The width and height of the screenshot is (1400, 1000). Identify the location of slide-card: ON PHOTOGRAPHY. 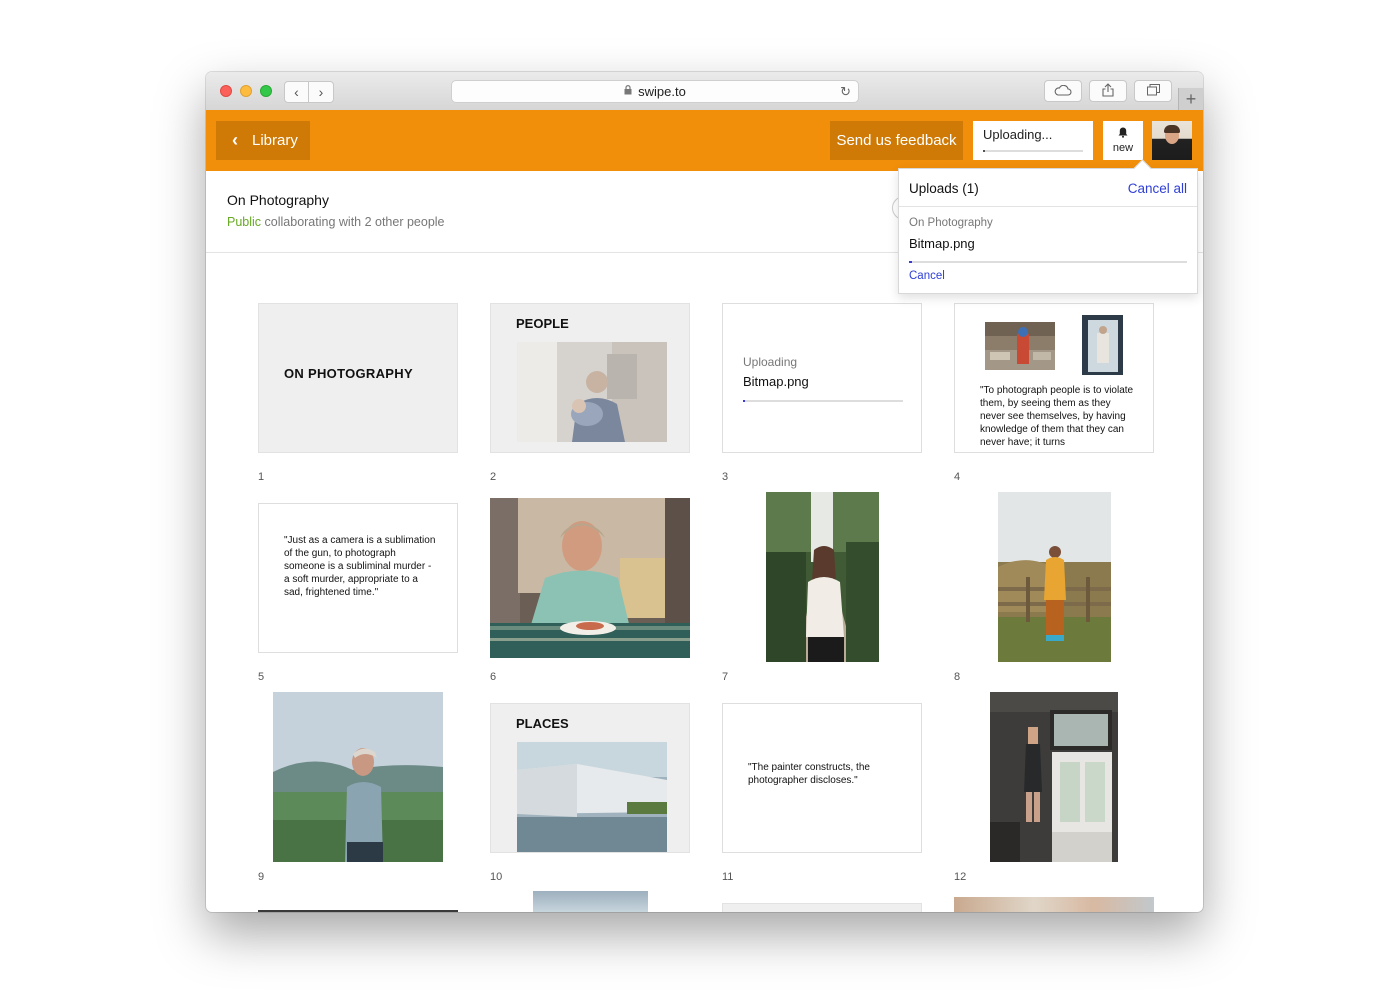
(358, 378).